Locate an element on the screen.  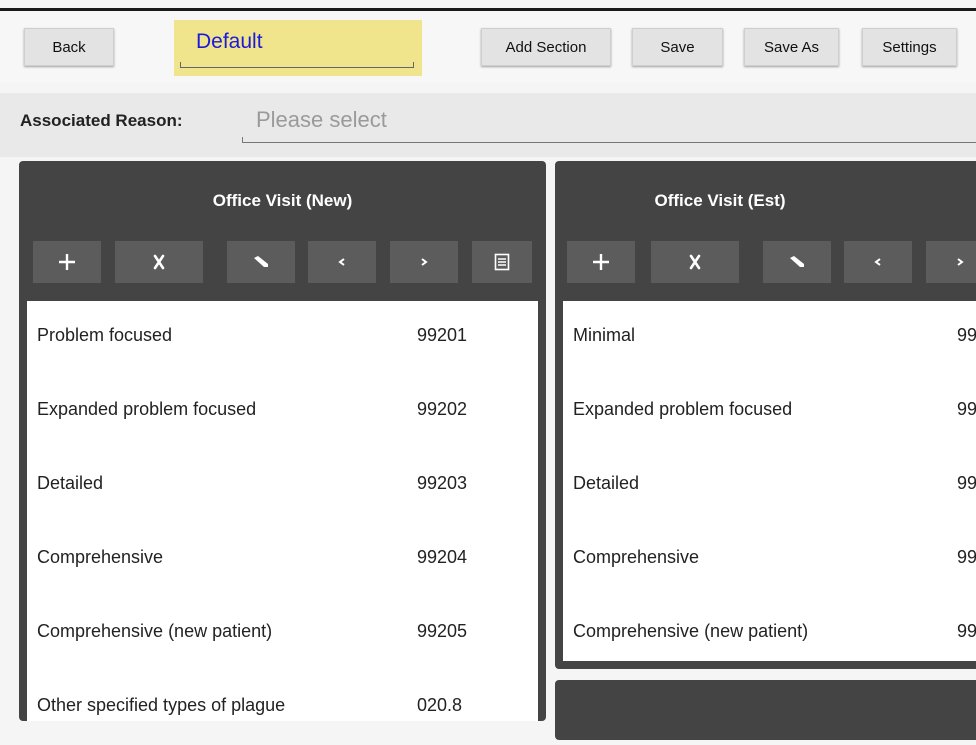
list-item: Expanded problem focused 99202 is located at coordinates (282, 412).